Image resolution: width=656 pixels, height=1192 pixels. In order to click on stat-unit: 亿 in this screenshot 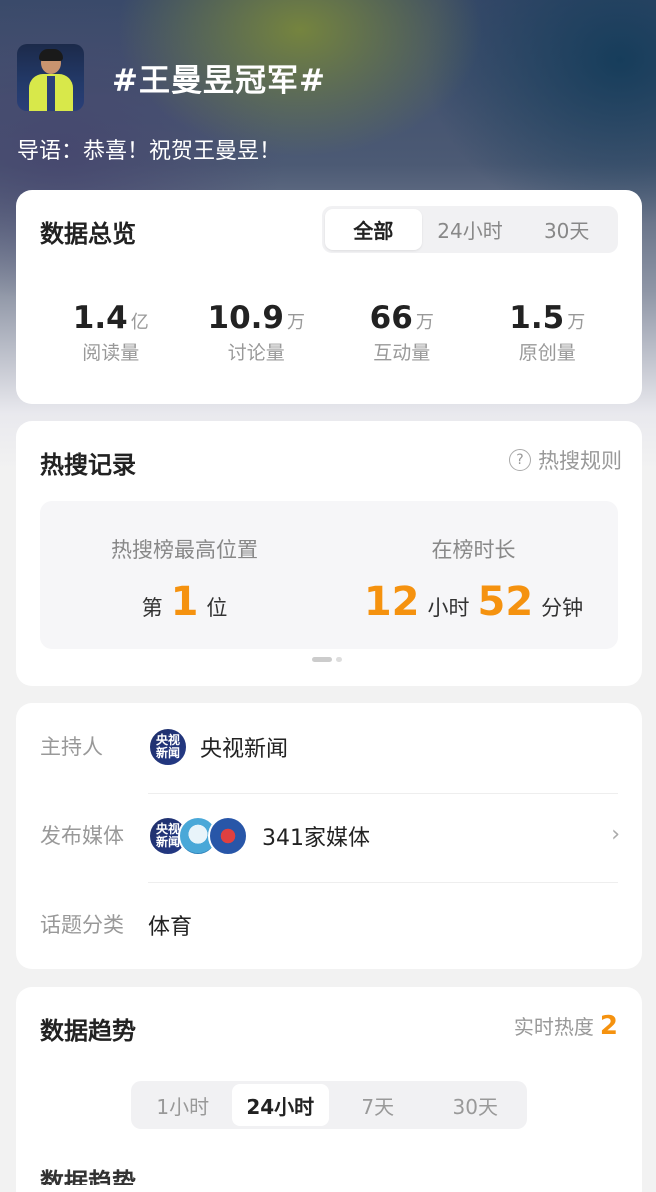, I will do `click(139, 322)`.